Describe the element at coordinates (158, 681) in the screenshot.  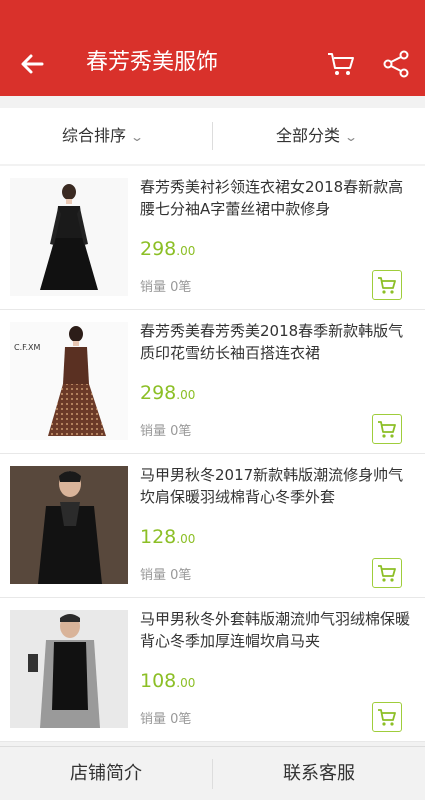
I see `price-integer: 108` at that location.